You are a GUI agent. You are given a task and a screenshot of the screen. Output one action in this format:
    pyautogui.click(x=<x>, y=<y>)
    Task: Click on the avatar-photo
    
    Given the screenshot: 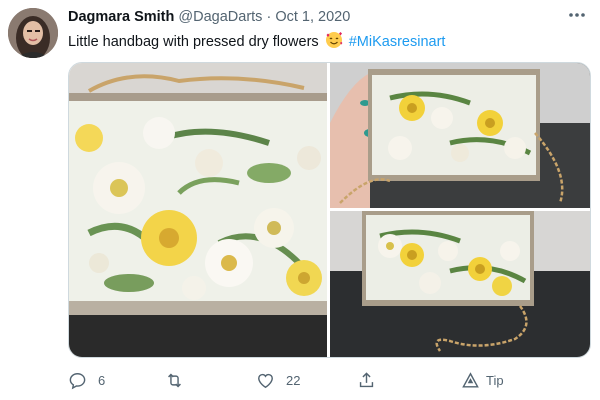 What is the action you would take?
    pyautogui.click(x=33, y=33)
    